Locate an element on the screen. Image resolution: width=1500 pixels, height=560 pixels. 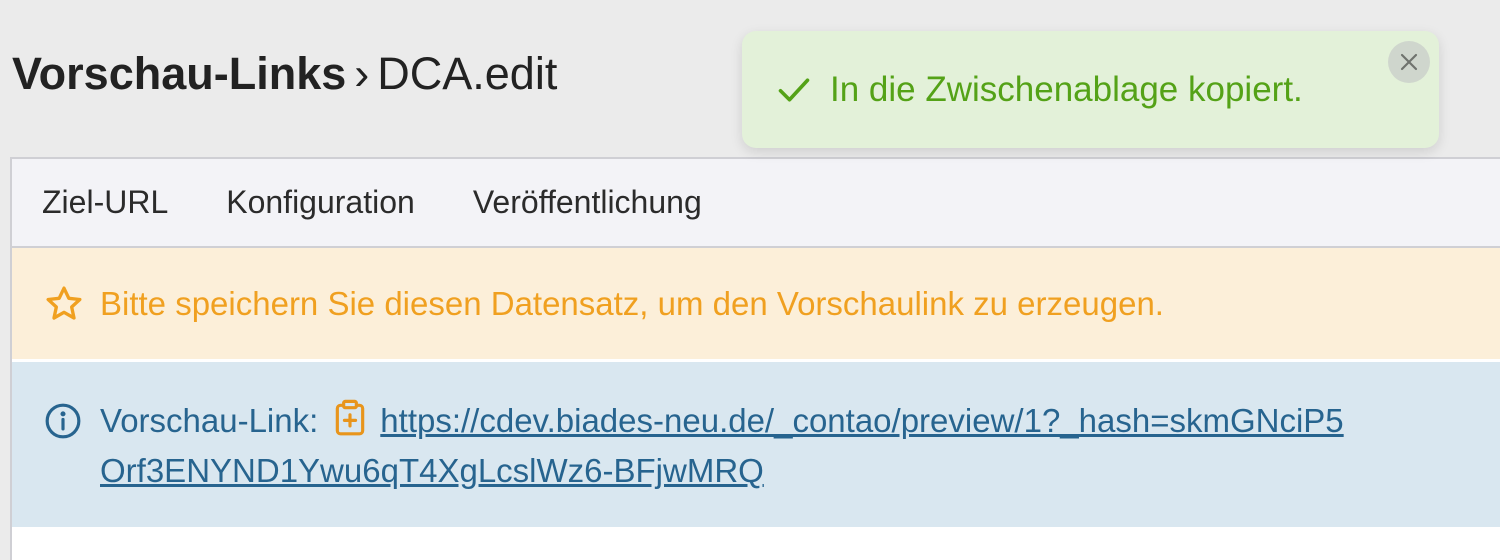
info-icon is located at coordinates (63, 421).